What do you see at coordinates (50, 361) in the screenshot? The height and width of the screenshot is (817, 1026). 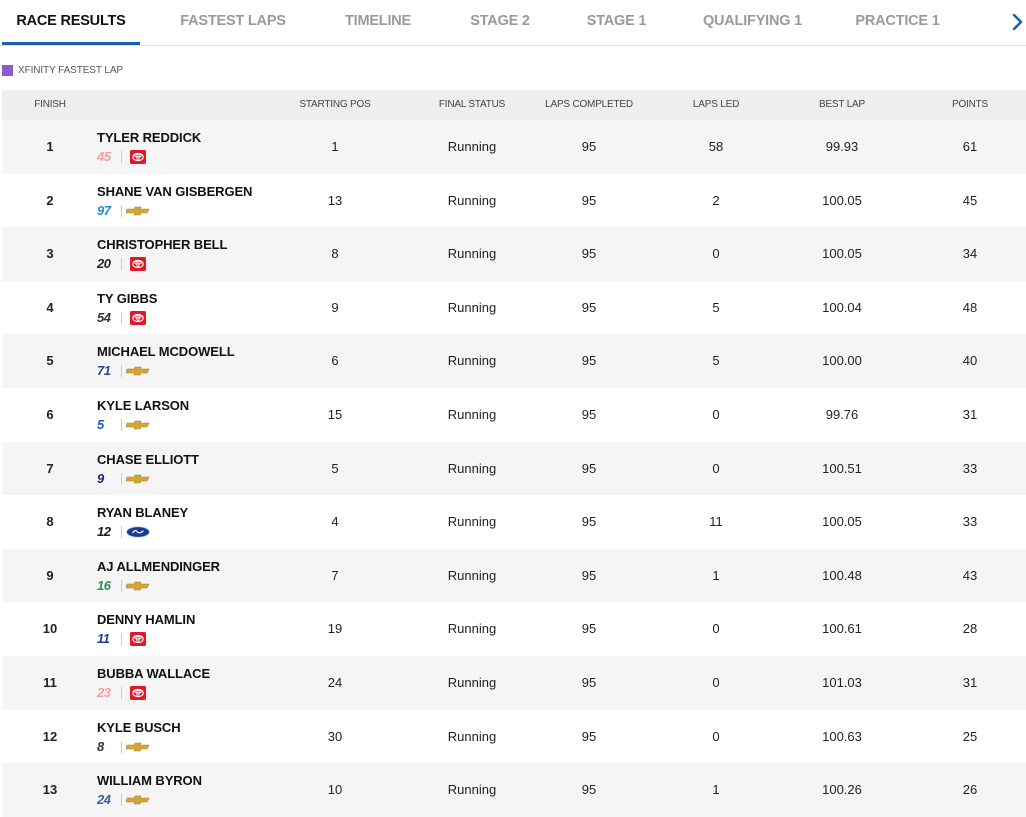 I see `finish-position: 5` at bounding box center [50, 361].